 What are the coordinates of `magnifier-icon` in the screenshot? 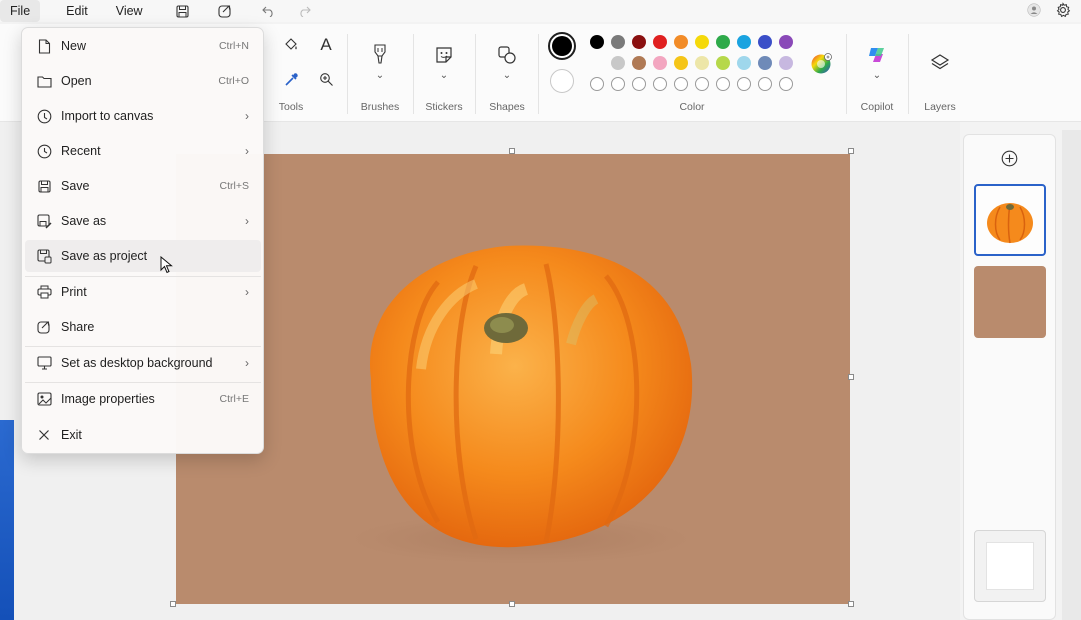 It's located at (326, 79).